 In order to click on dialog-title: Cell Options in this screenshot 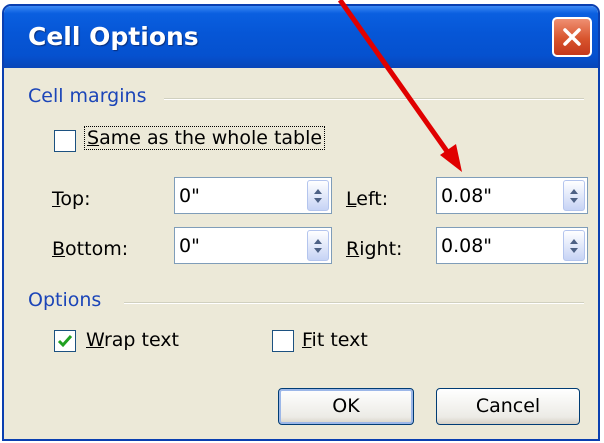, I will do `click(113, 36)`.